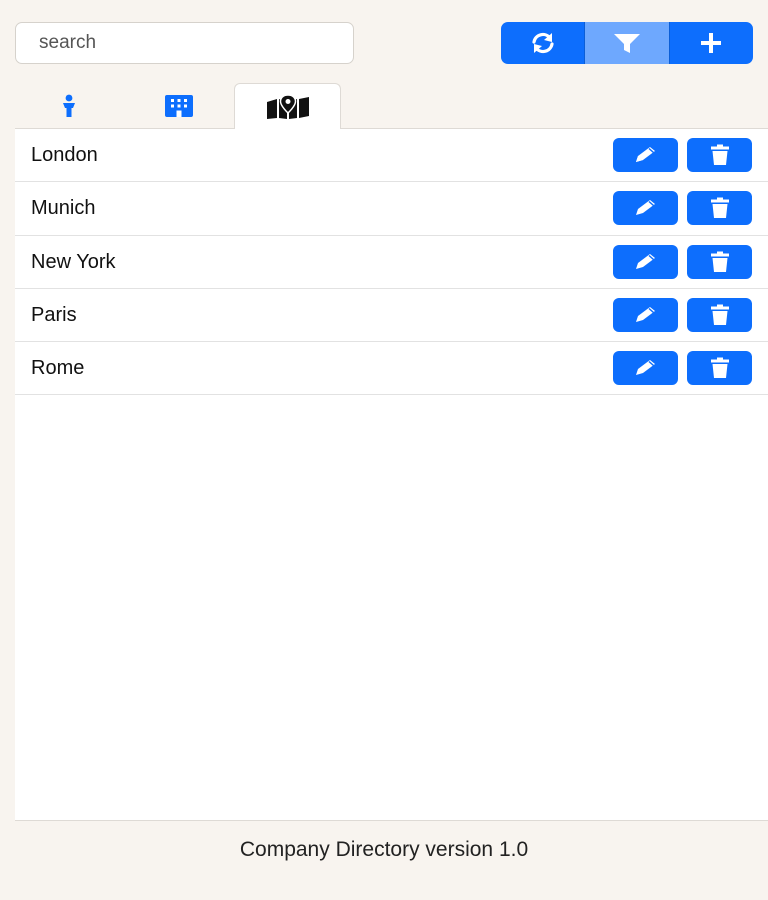 The image size is (768, 900). Describe the element at coordinates (391, 369) in the screenshot. I see `list-item: Rome` at that location.